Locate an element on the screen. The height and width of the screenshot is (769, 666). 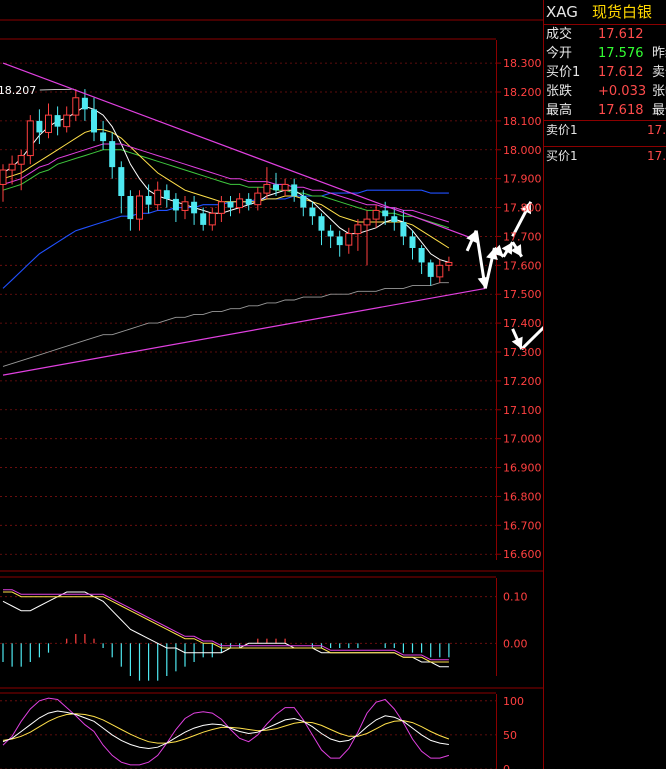
quote-extra-label: 张幅 is located at coordinates (659, 91).